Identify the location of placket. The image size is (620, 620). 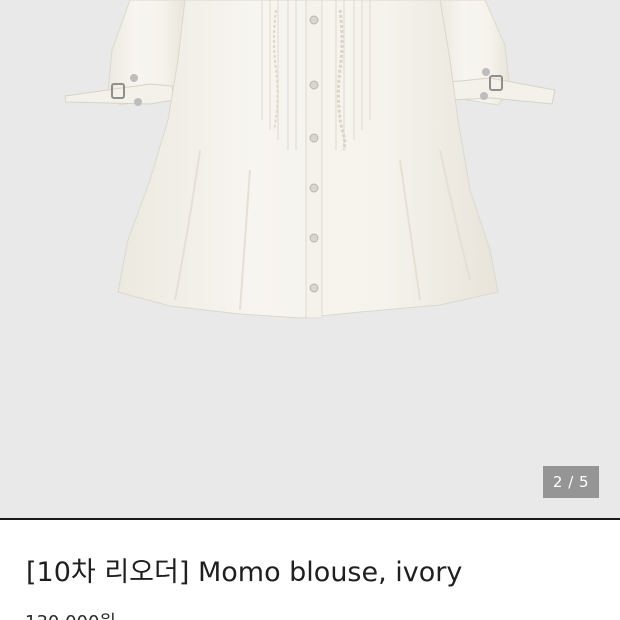
(314, 159).